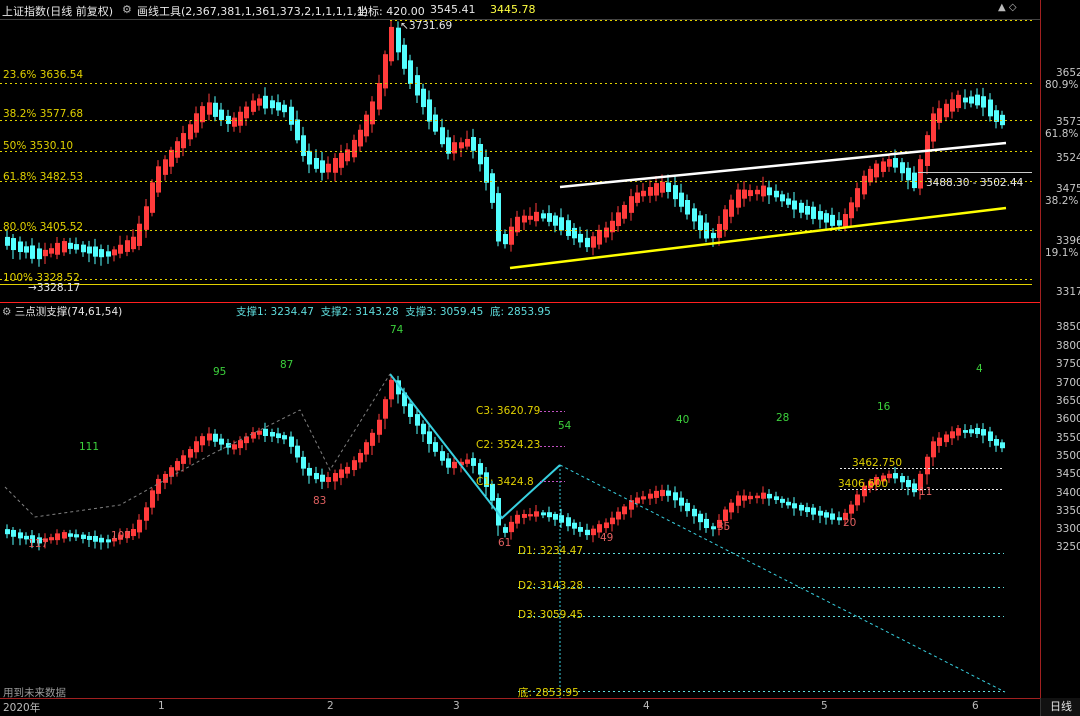 Image resolution: width=1080 pixels, height=716 pixels. I want to click on fib-label: 23.6% 3636.54, so click(43, 75).